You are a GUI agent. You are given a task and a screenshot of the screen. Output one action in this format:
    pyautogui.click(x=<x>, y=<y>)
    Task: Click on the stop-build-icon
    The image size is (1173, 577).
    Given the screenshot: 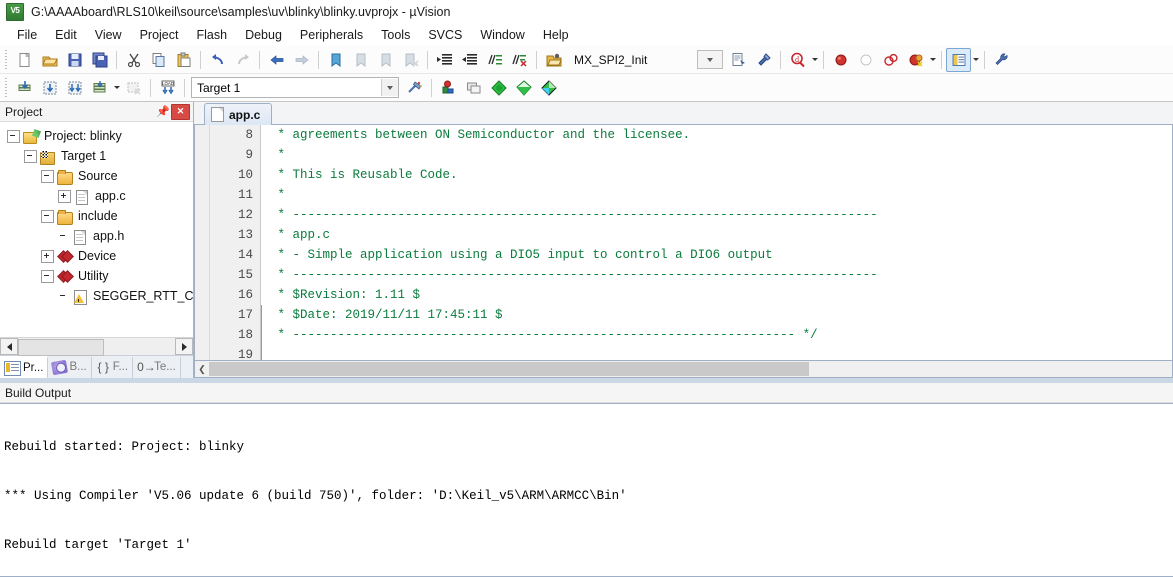 What is the action you would take?
    pyautogui.click(x=133, y=88)
    